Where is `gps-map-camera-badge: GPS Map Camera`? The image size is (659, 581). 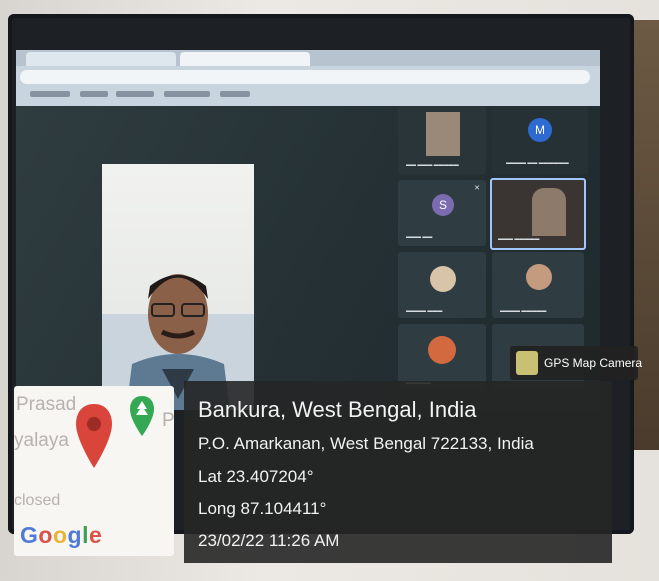 gps-map-camera-badge: GPS Map Camera is located at coordinates (576, 363).